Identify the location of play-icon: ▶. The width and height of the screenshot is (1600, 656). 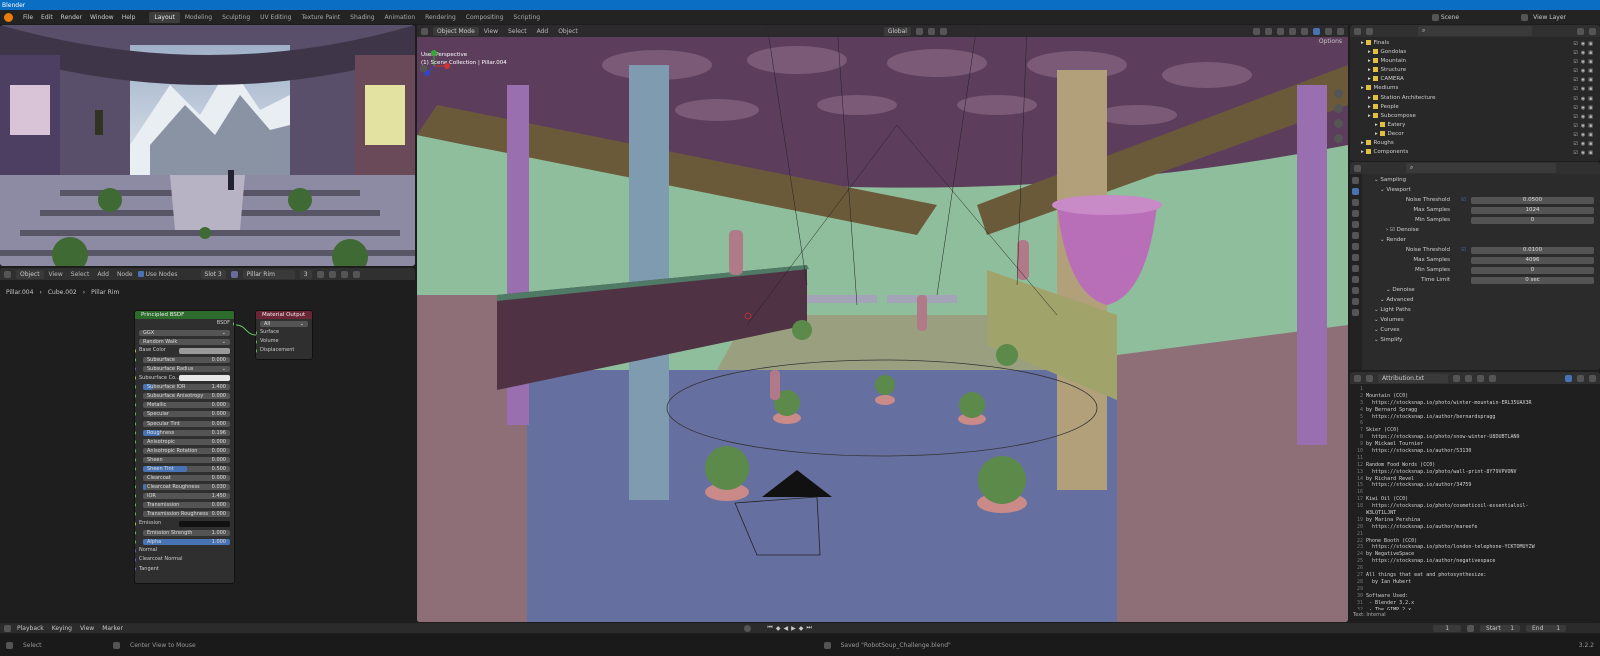
(793, 628).